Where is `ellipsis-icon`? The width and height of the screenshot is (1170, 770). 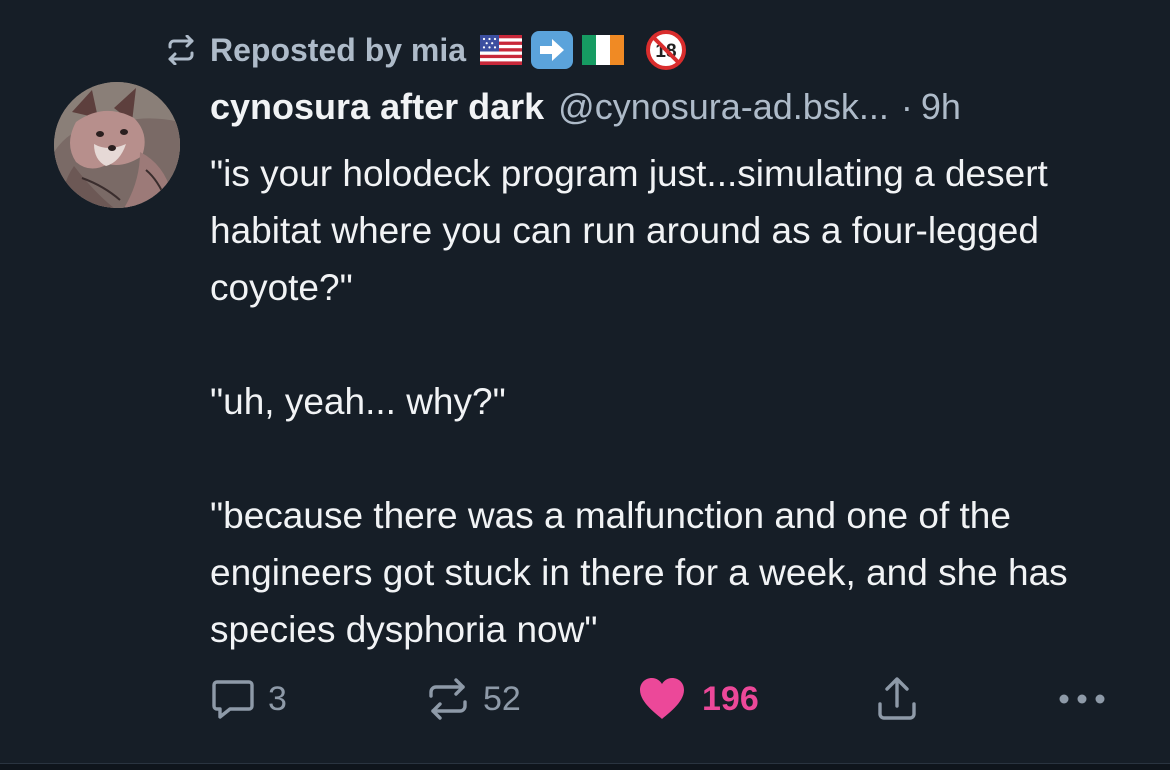 ellipsis-icon is located at coordinates (1082, 699).